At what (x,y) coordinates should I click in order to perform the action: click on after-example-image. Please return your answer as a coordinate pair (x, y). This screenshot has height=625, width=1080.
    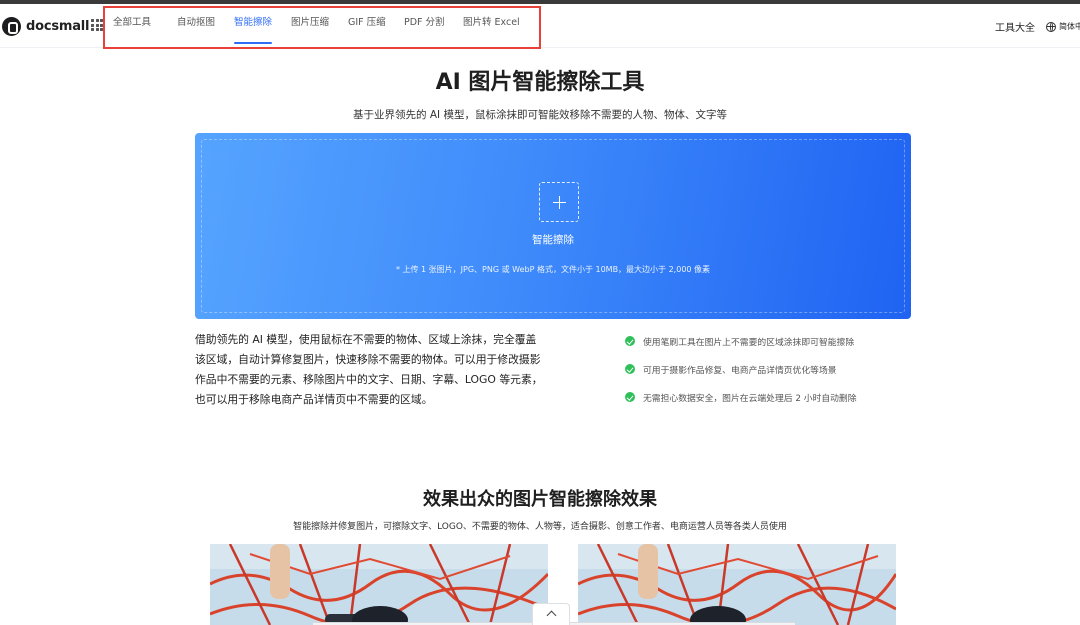
    Looking at the image, I should click on (737, 584).